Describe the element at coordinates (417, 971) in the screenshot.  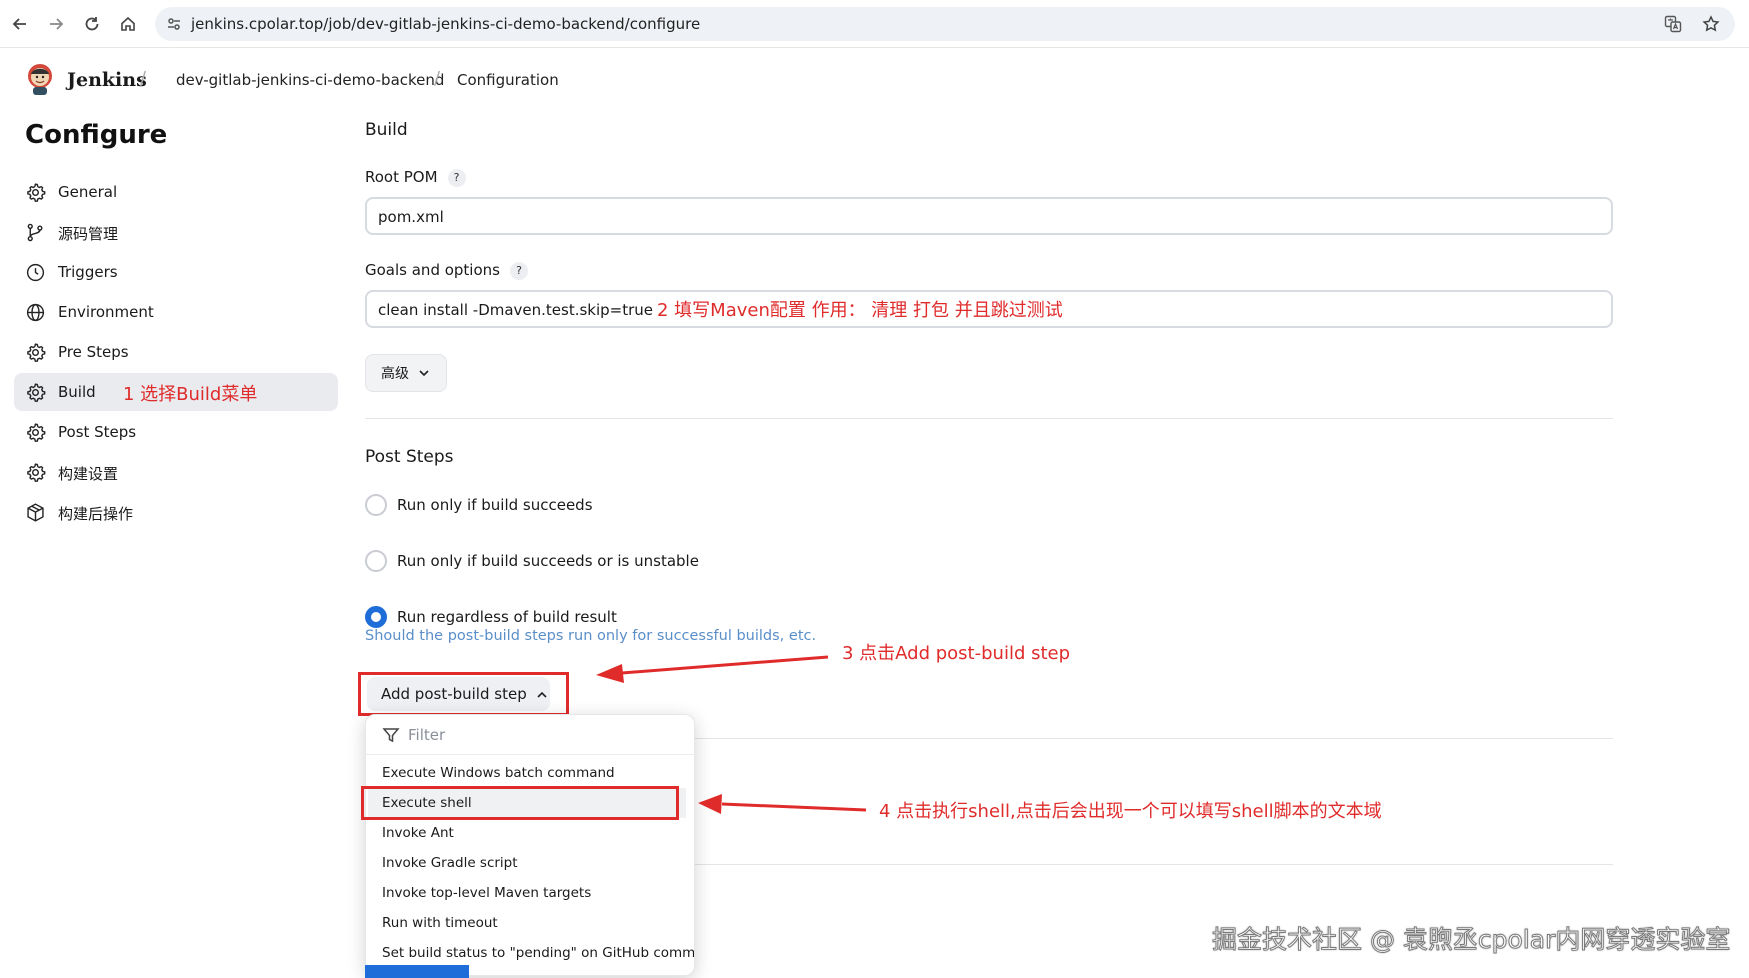
I see `save-button-partial` at that location.